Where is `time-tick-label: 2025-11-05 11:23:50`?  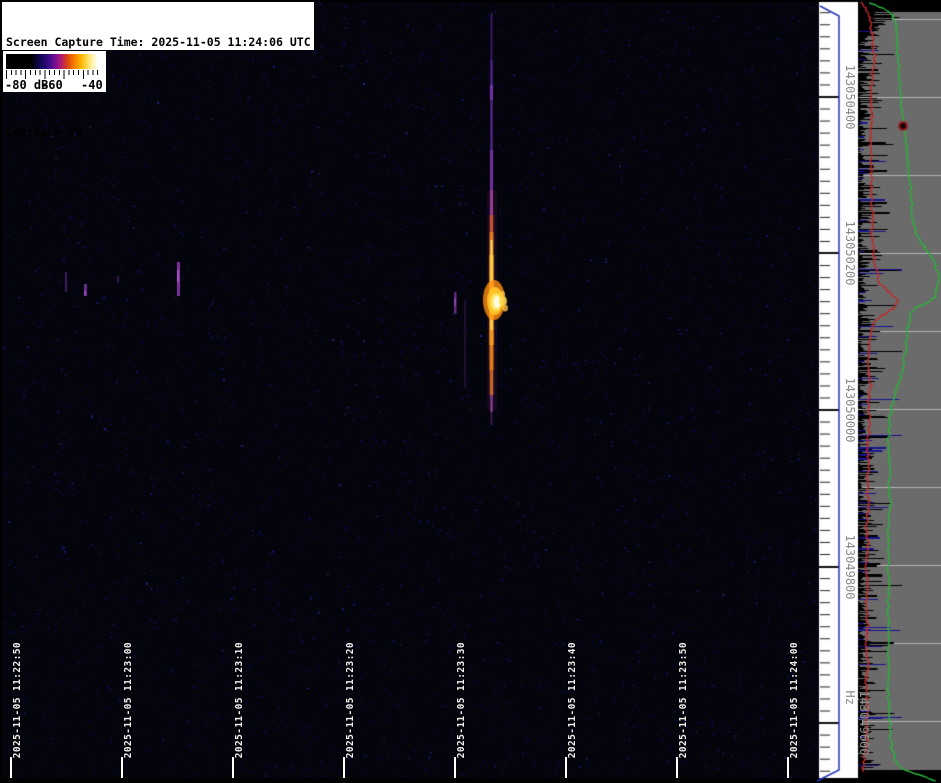
time-tick-label: 2025-11-05 11:23:50 is located at coordinates (683, 699).